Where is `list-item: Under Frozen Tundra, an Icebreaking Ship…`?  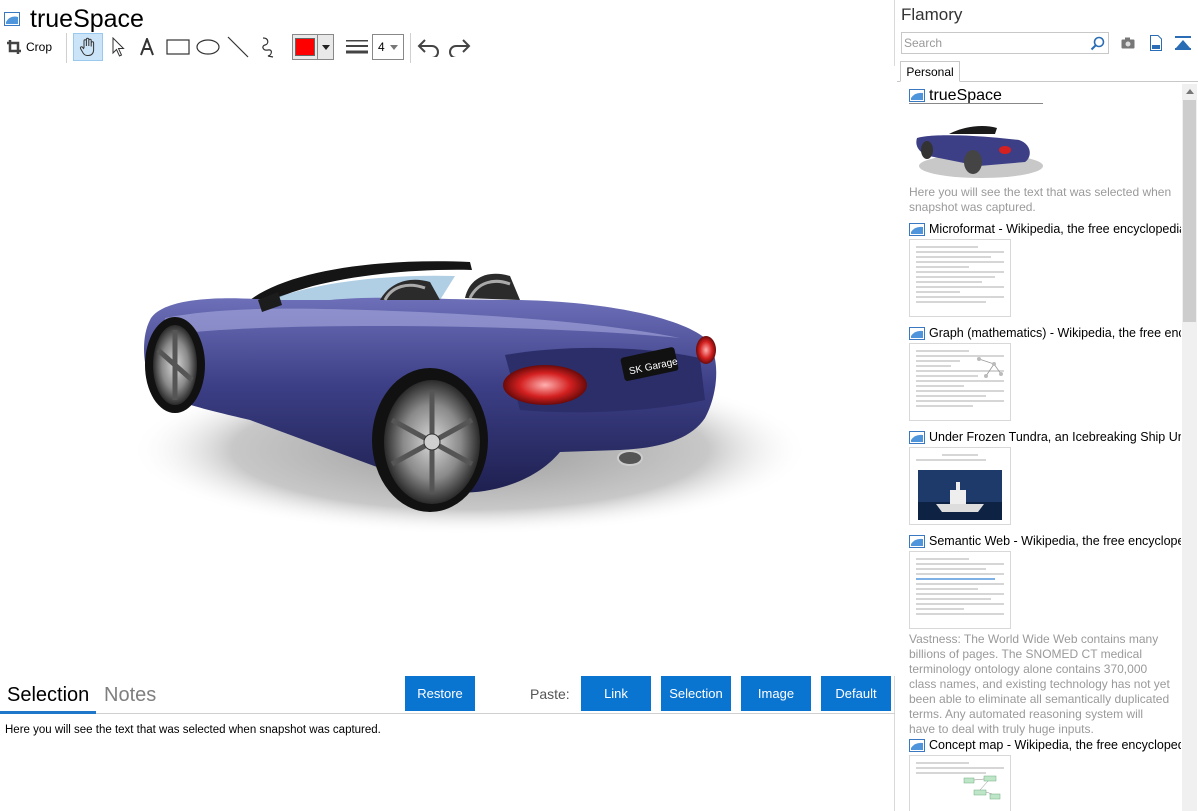 list-item: Under Frozen Tundra, an Icebreaking Ship… is located at coordinates (1045, 477).